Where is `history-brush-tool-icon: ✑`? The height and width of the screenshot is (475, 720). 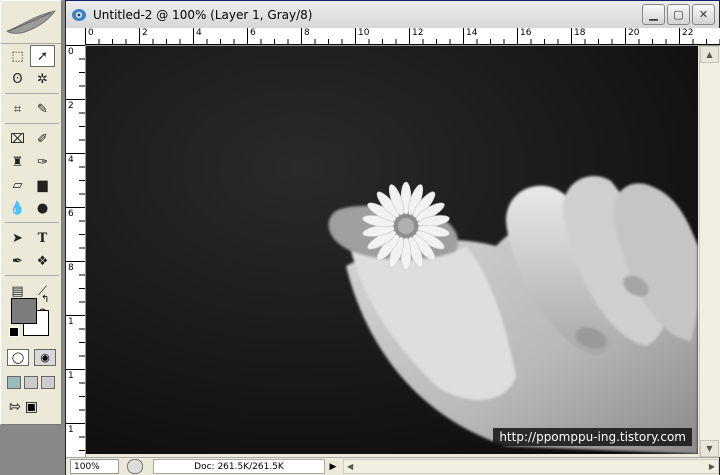 history-brush-tool-icon: ✑ is located at coordinates (42, 162).